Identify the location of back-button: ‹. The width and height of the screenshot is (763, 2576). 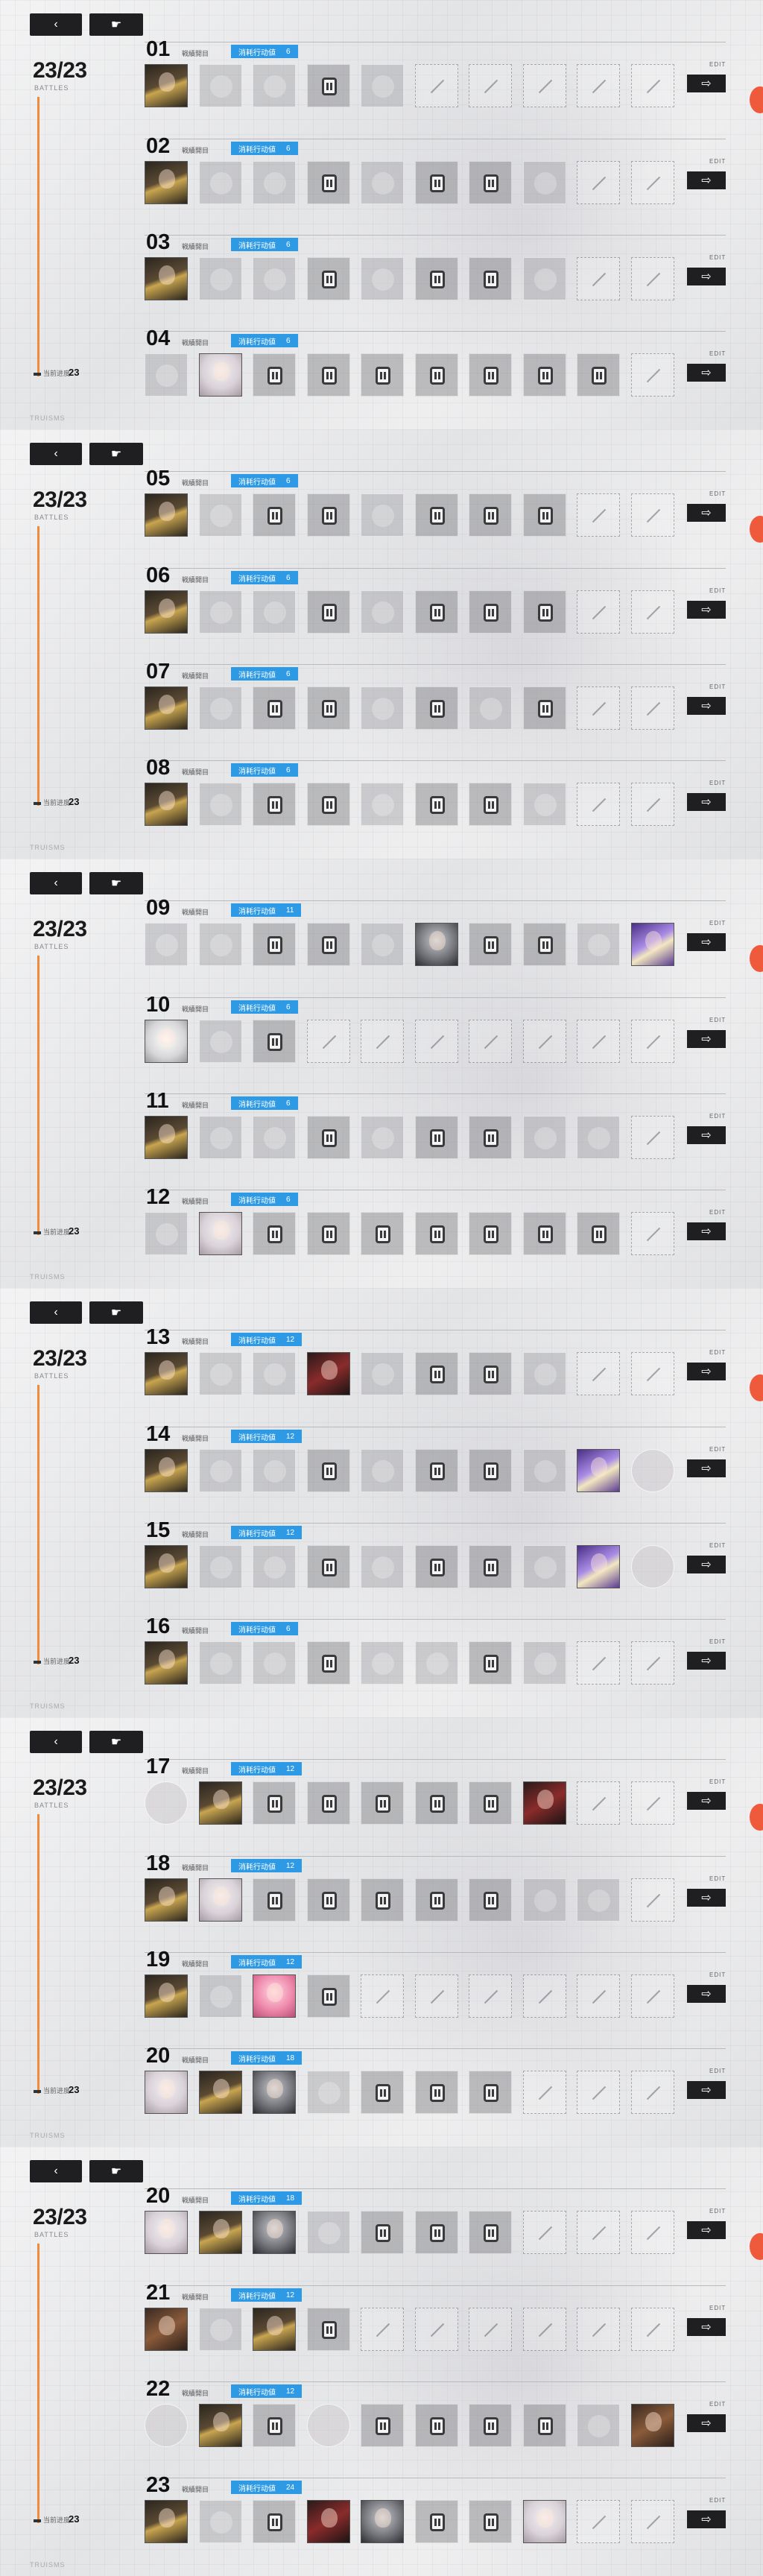
(56, 24).